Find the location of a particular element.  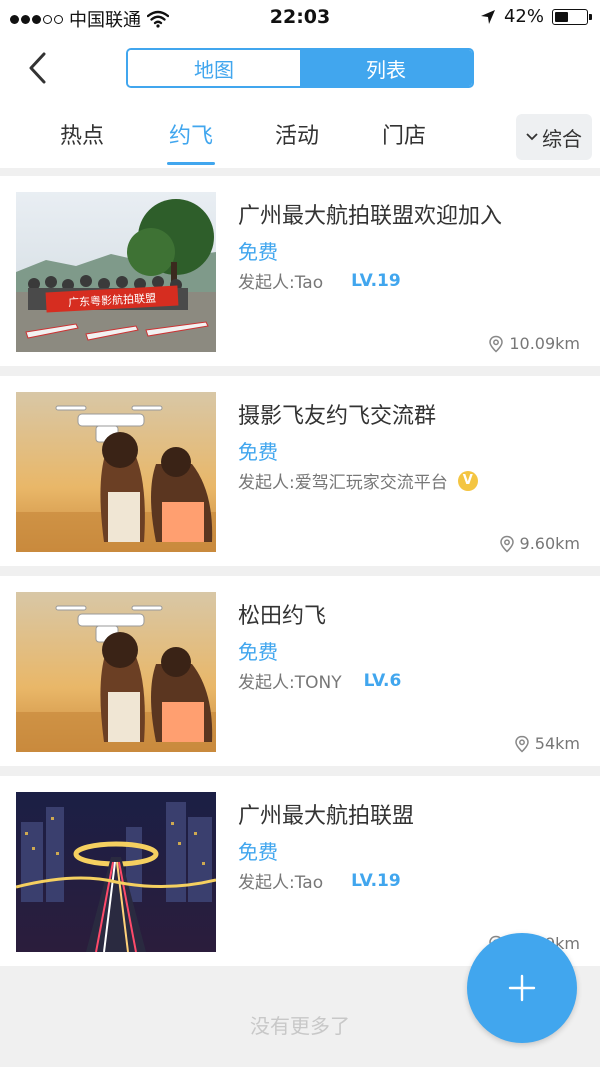

item-owner: 发起人:TONY LV.6 is located at coordinates (320, 681).